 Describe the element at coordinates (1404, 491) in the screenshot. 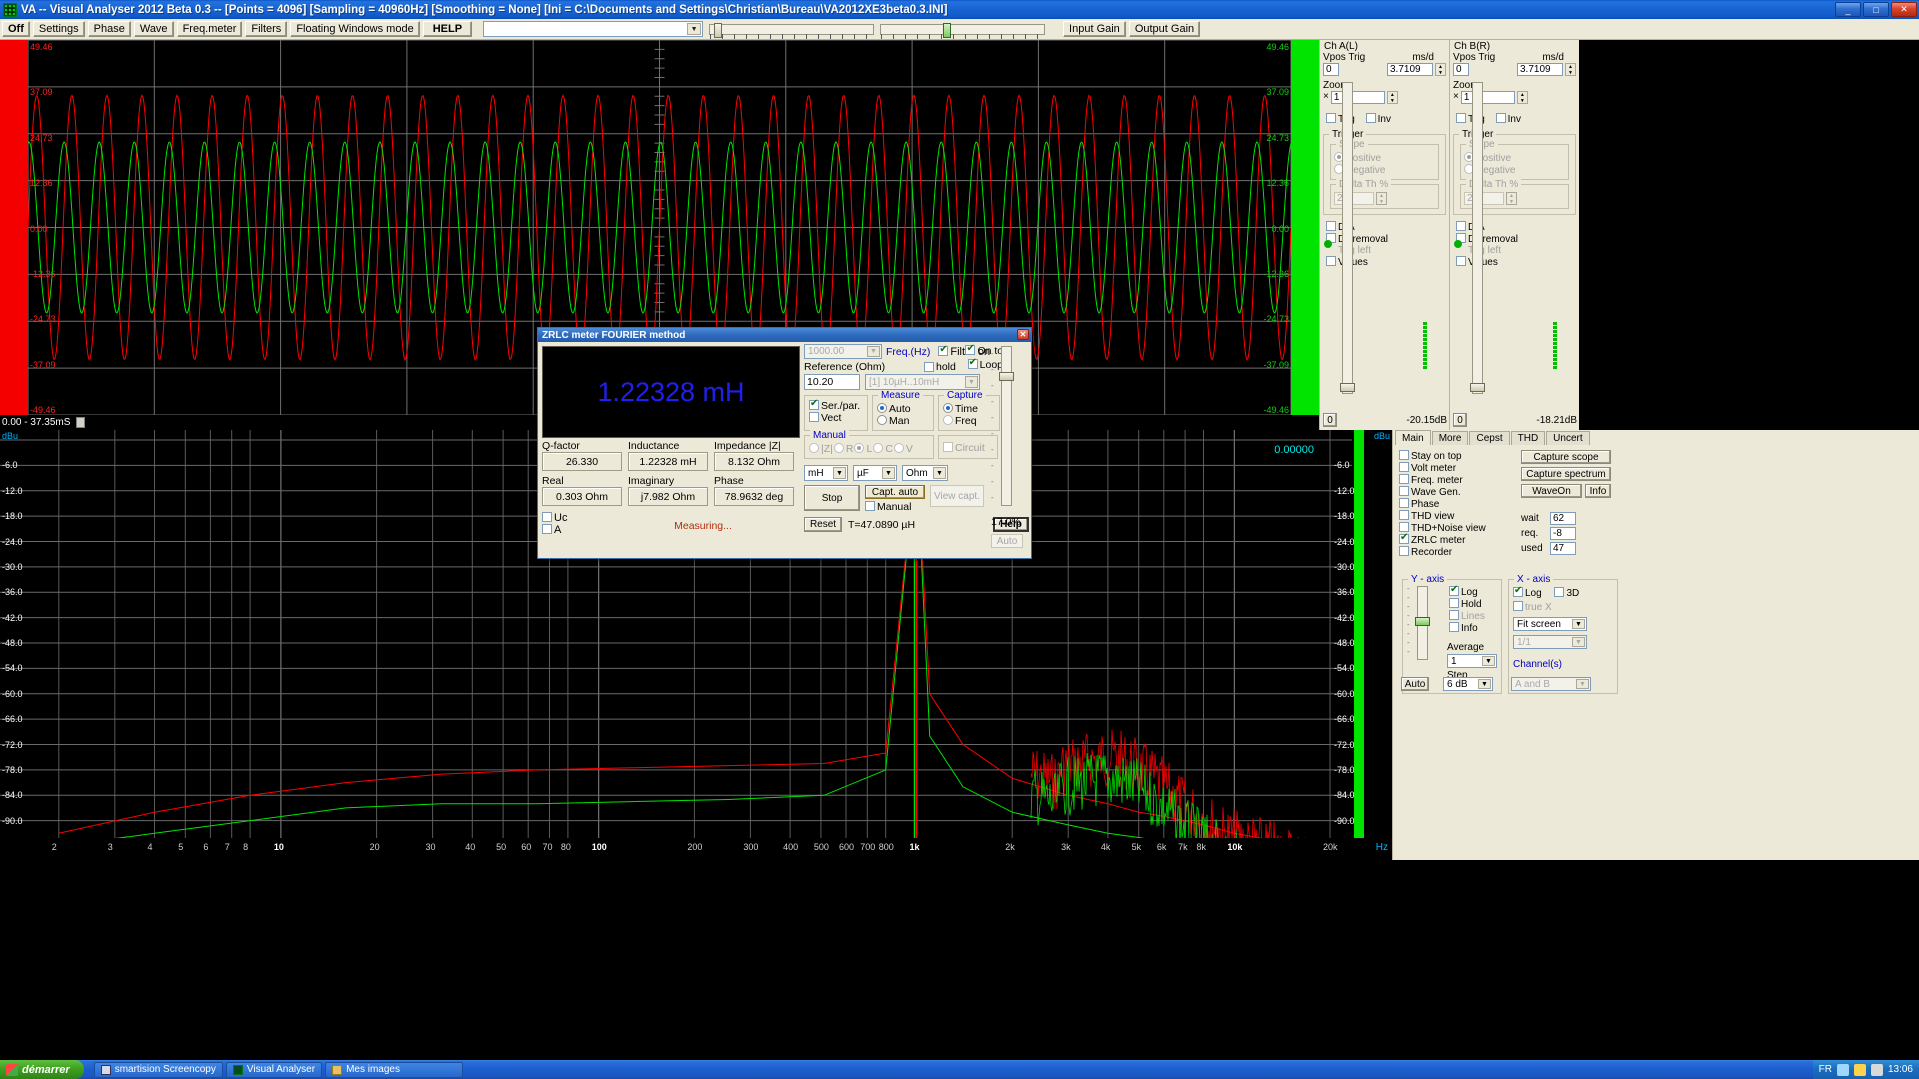

I see `check-wave-gen` at that location.